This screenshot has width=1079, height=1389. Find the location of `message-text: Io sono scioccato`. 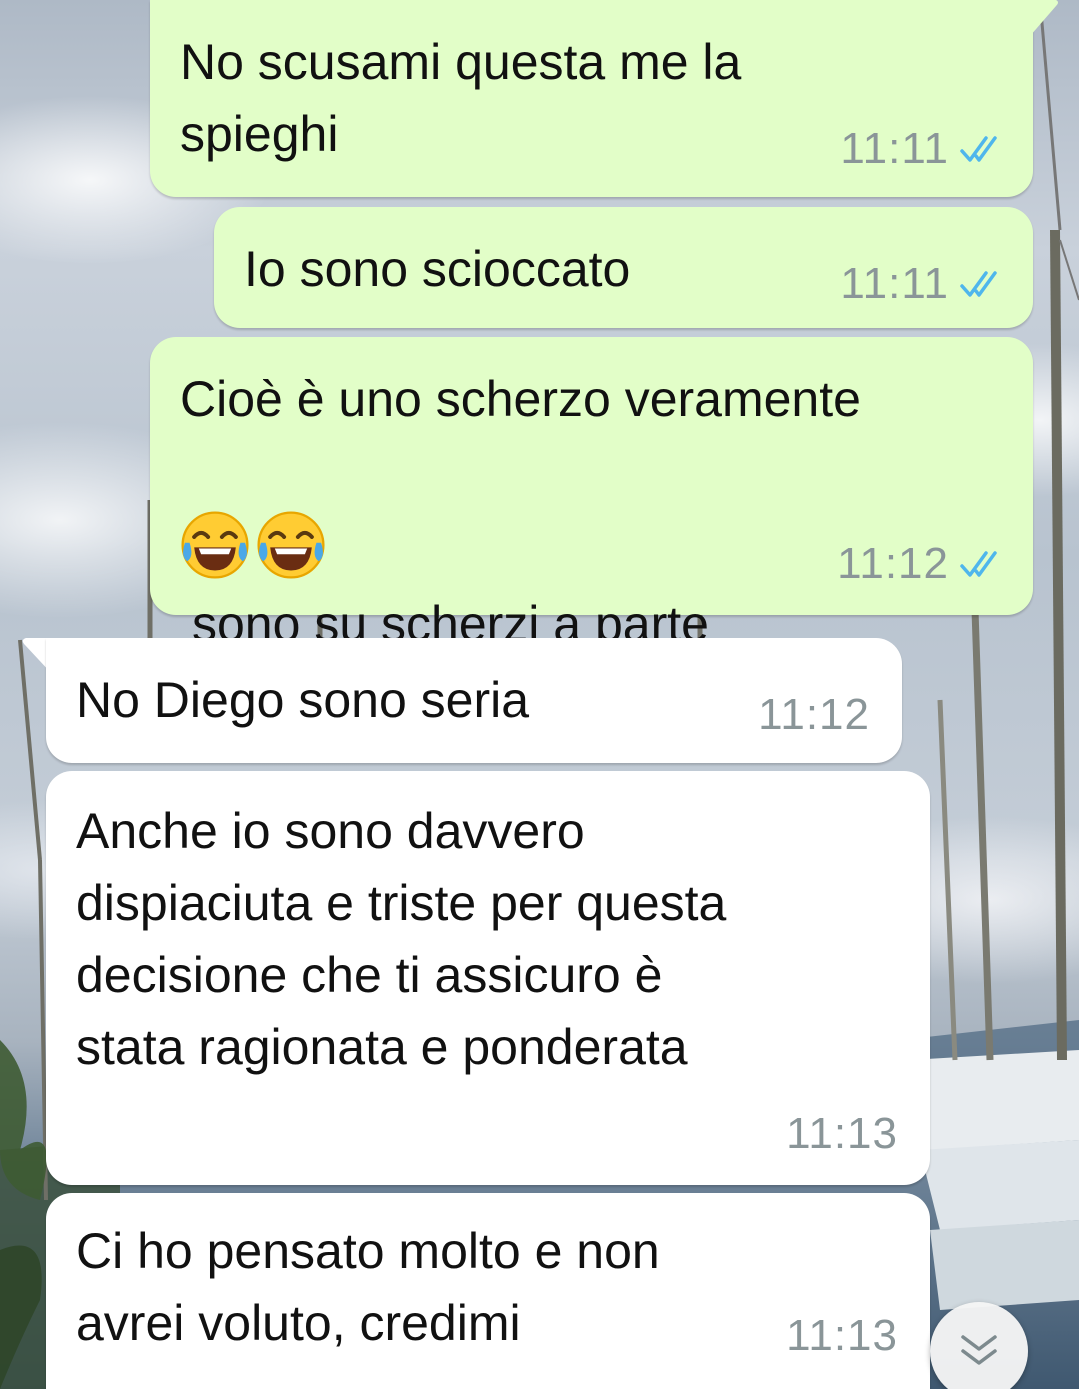

message-text: Io sono scioccato is located at coordinates (437, 269).